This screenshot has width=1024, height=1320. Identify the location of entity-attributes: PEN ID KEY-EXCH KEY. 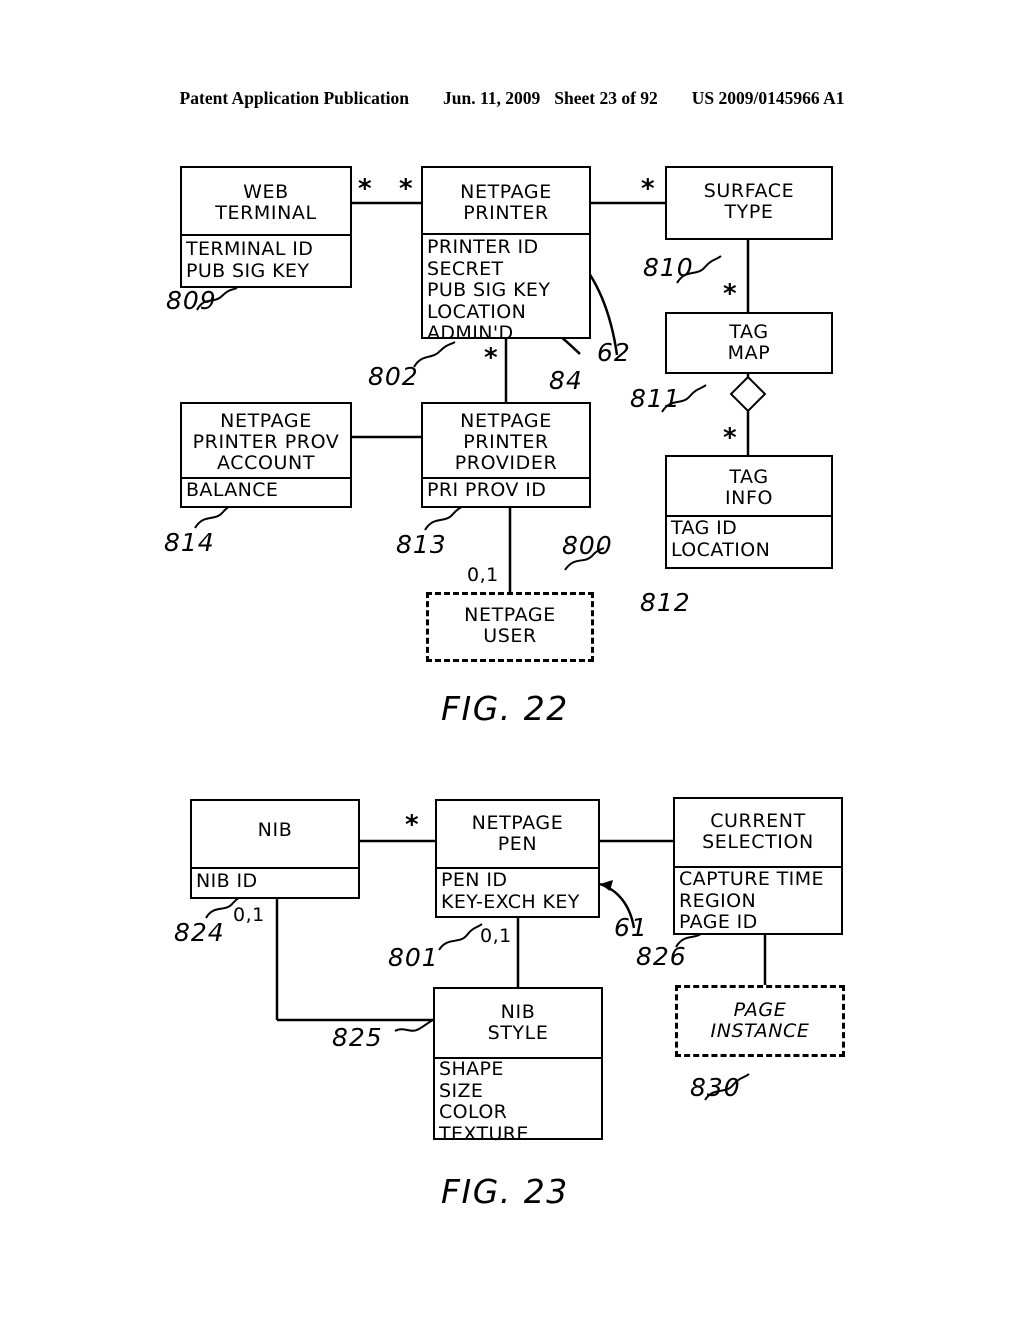
(510, 891).